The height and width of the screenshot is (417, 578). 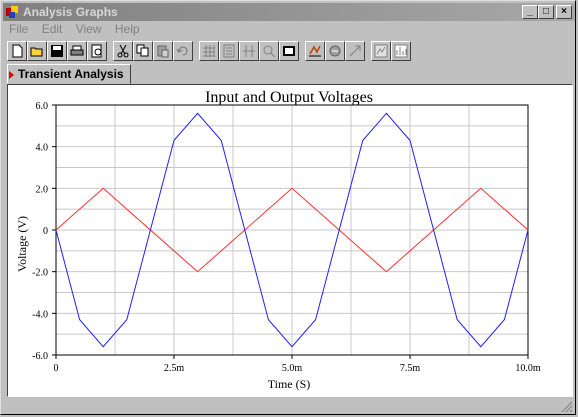 I want to click on paste-button, so click(x=163, y=51).